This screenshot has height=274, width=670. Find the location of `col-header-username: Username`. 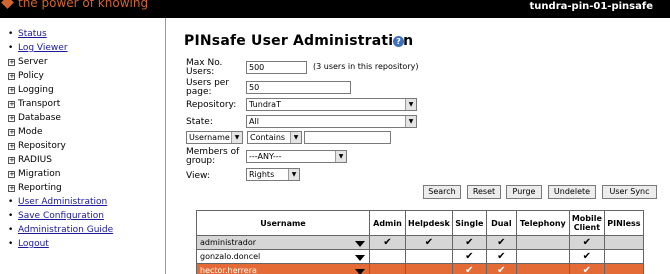

col-header-username: Username is located at coordinates (283, 223).